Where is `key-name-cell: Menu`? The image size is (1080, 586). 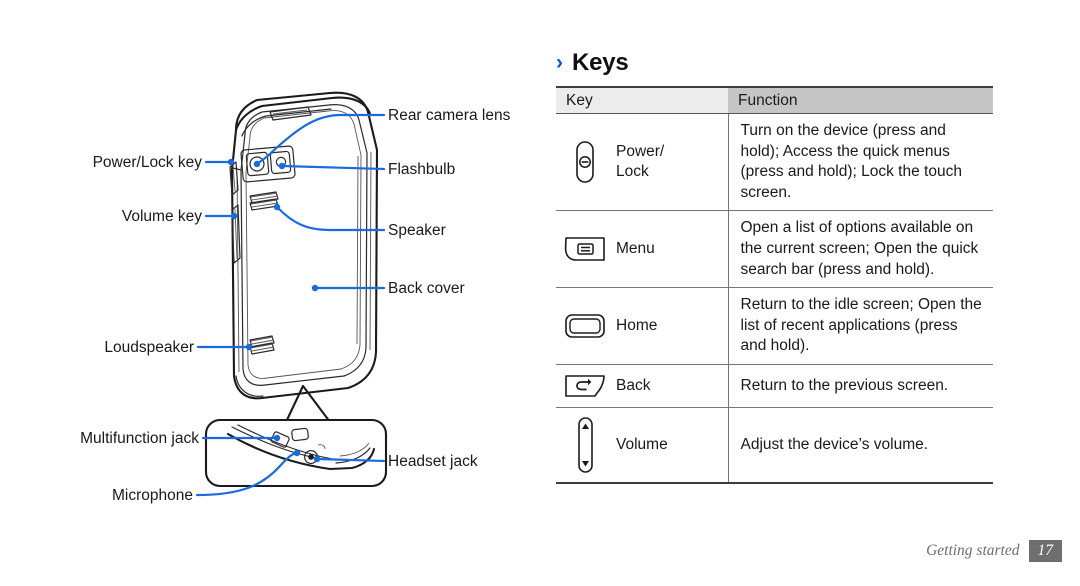 key-name-cell: Menu is located at coordinates (671, 249).